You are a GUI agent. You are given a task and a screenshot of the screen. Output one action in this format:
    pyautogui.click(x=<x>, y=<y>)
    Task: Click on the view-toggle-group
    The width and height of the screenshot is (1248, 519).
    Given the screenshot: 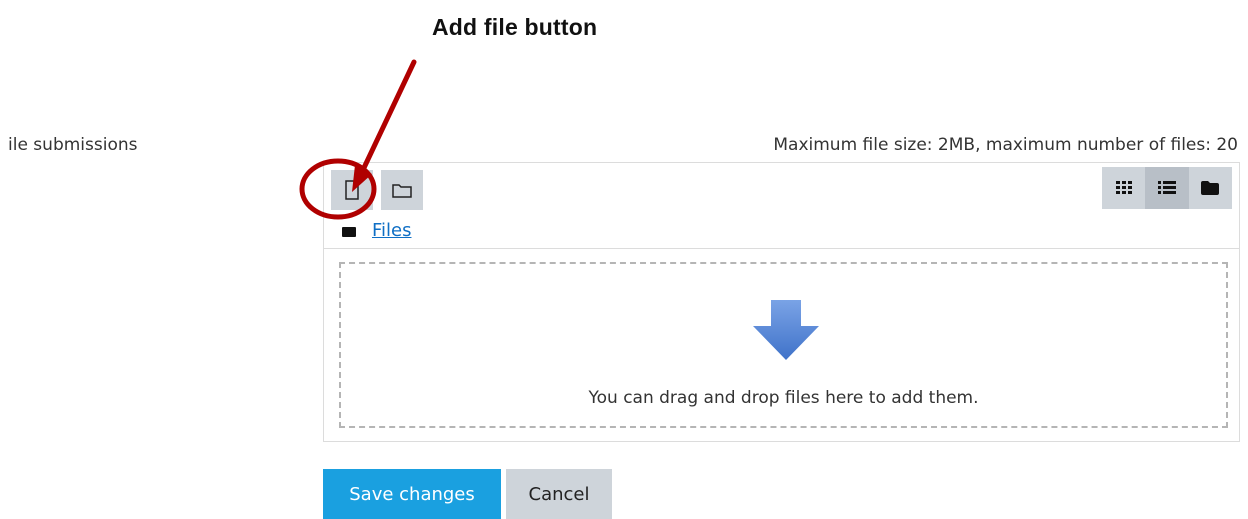 What is the action you would take?
    pyautogui.click(x=1167, y=188)
    